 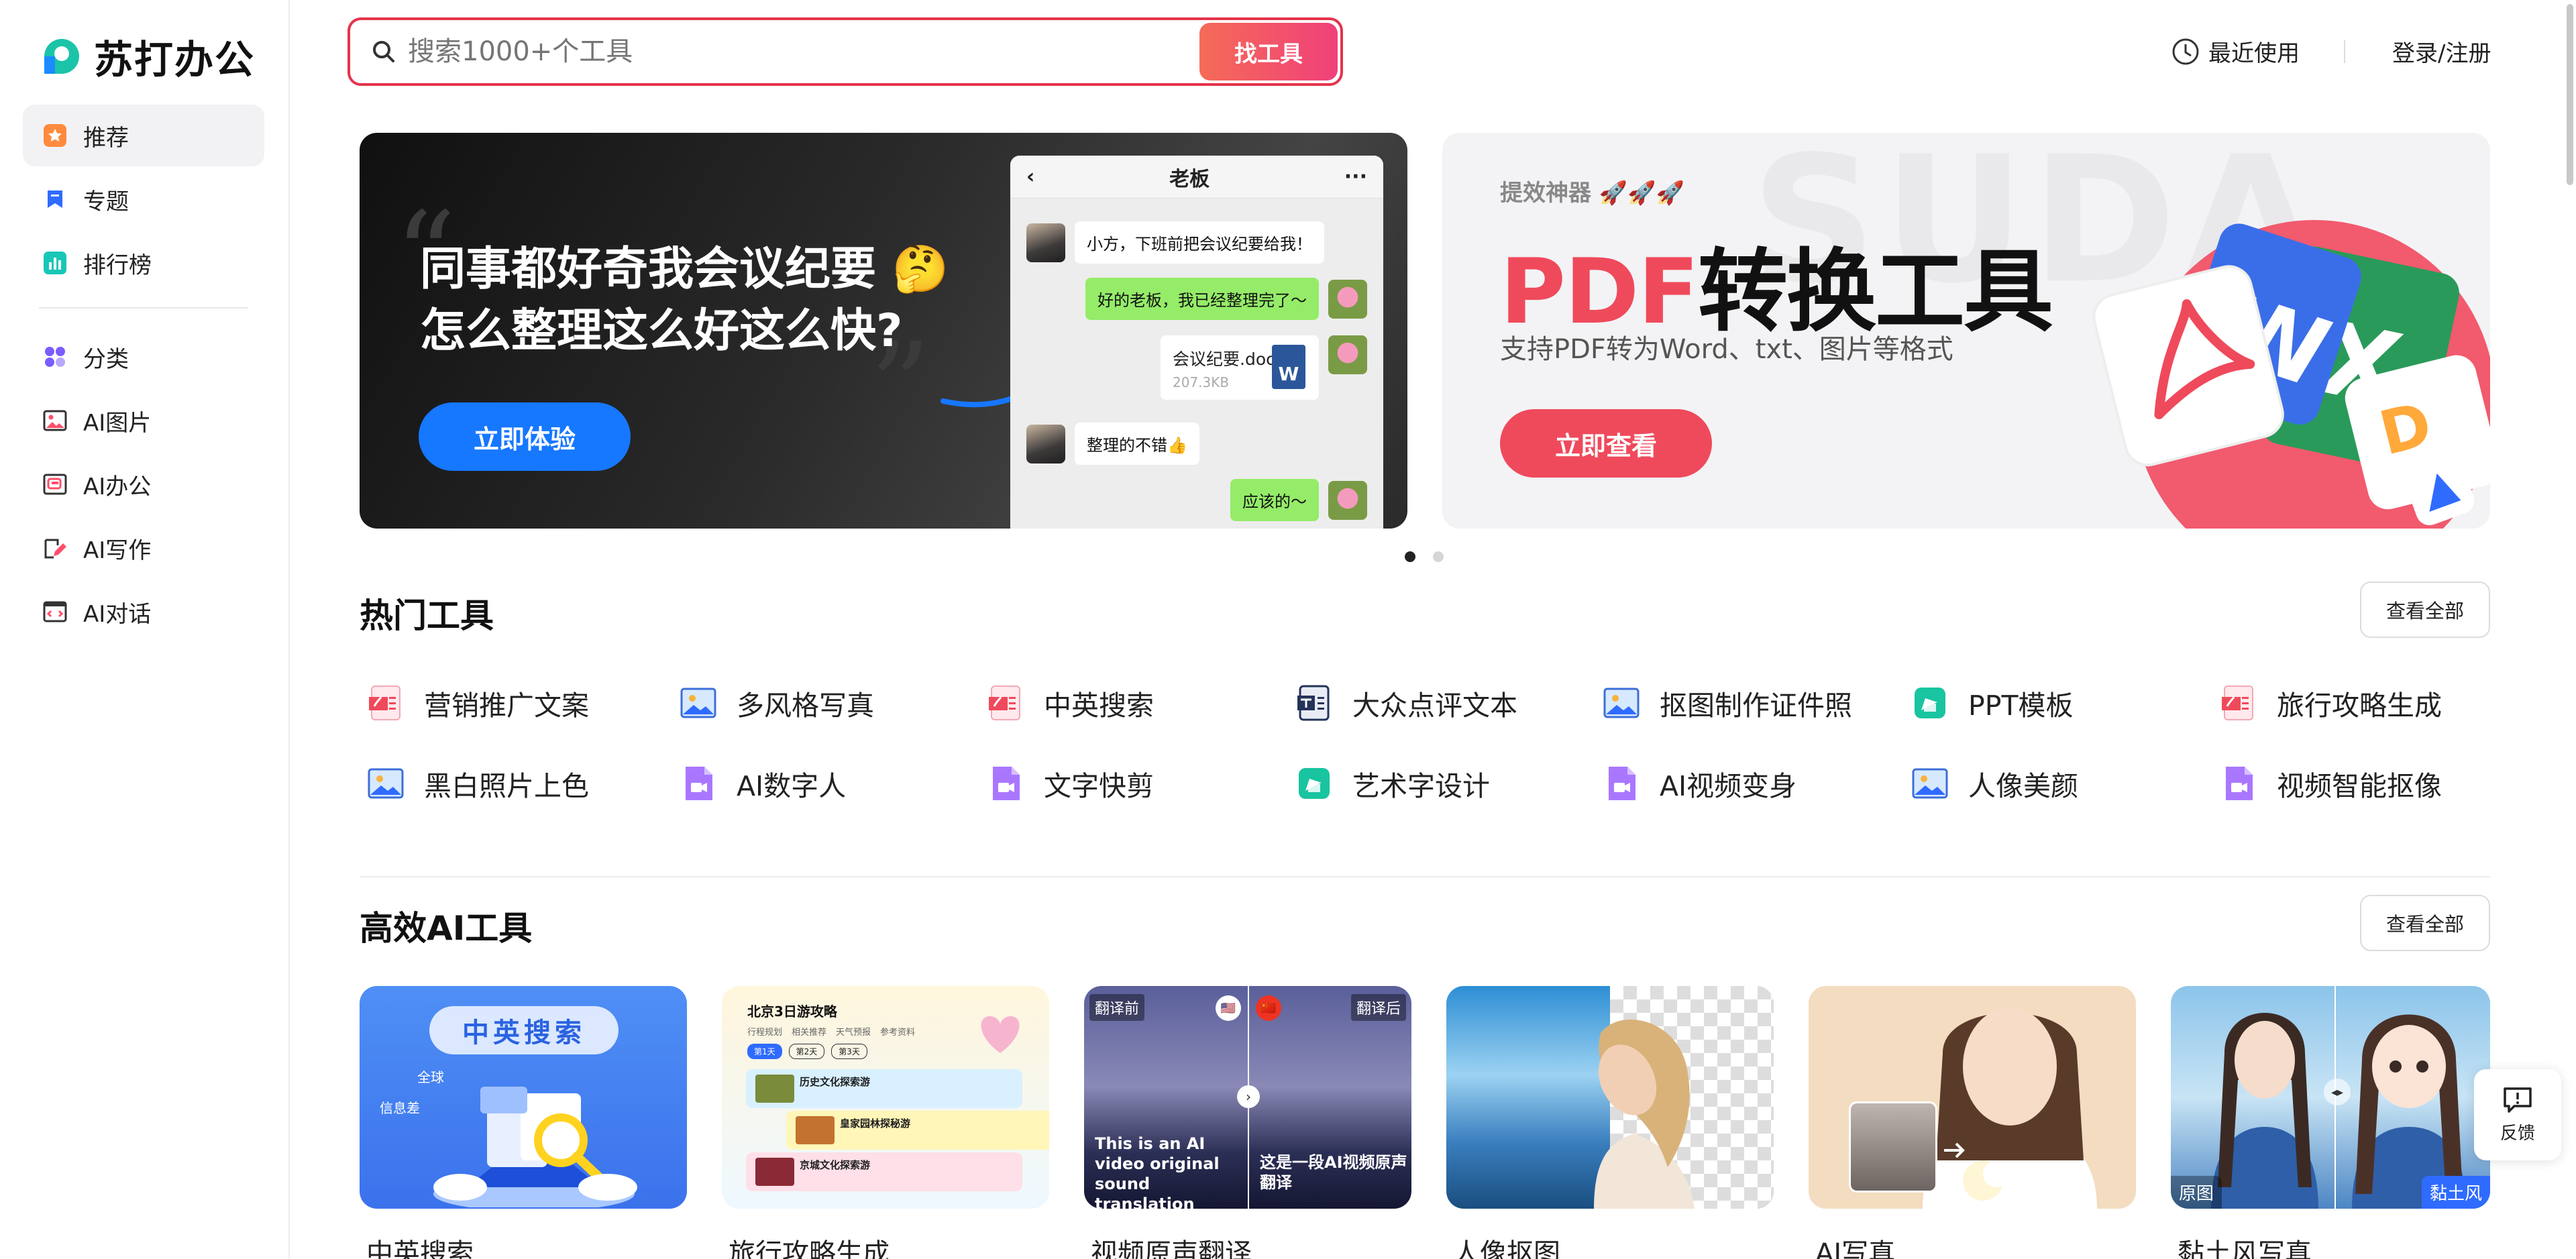 What do you see at coordinates (1728, 786) in the screenshot?
I see `hot-tool-label: AI视频变身` at bounding box center [1728, 786].